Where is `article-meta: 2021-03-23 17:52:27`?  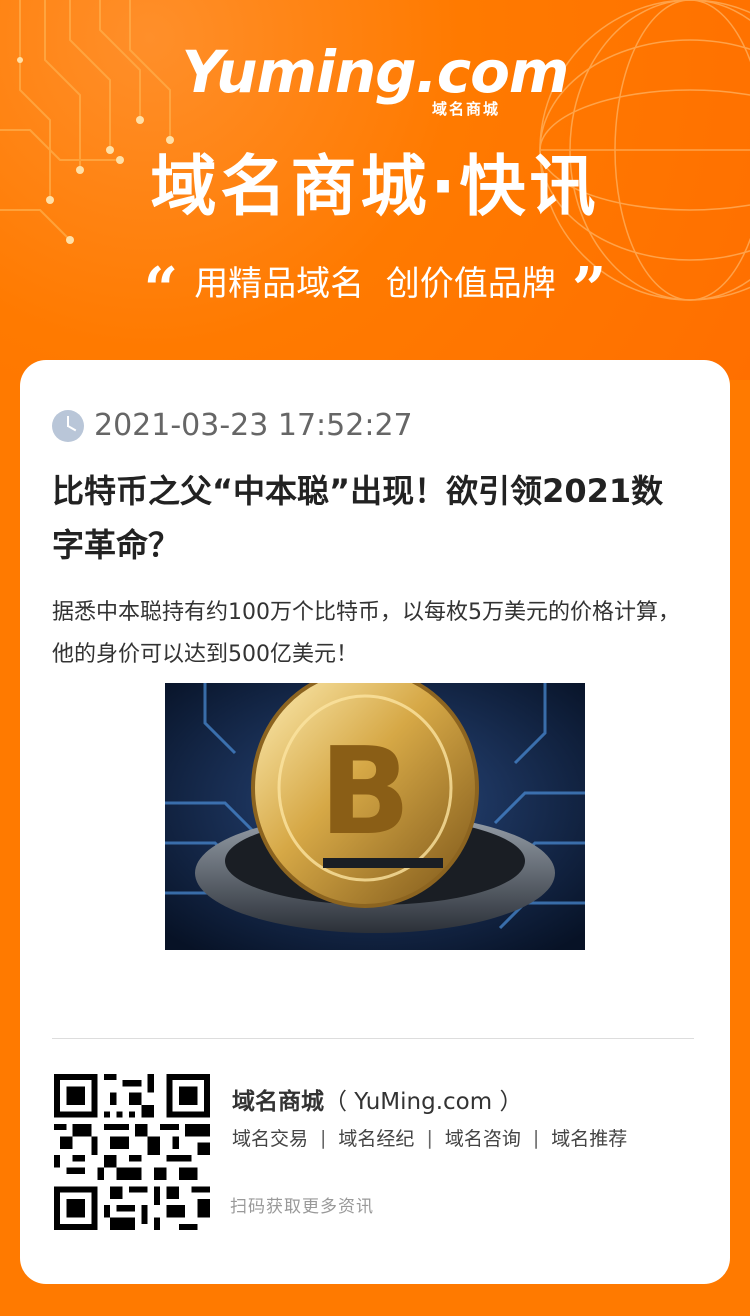 article-meta: 2021-03-23 17:52:27 is located at coordinates (232, 425).